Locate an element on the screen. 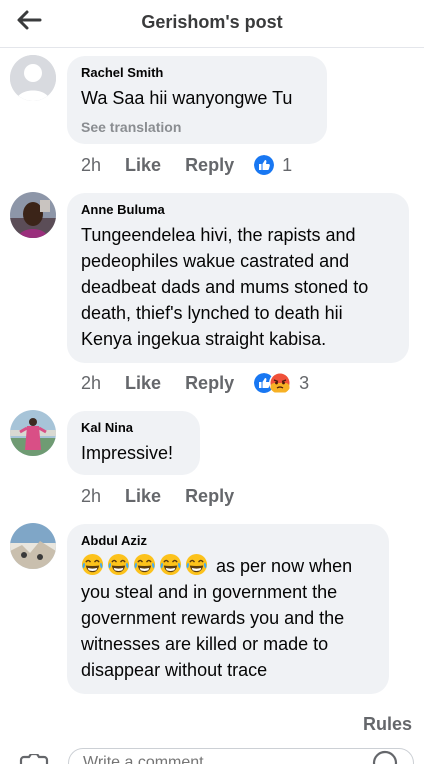  see-translation-link: See translation is located at coordinates (197, 127).